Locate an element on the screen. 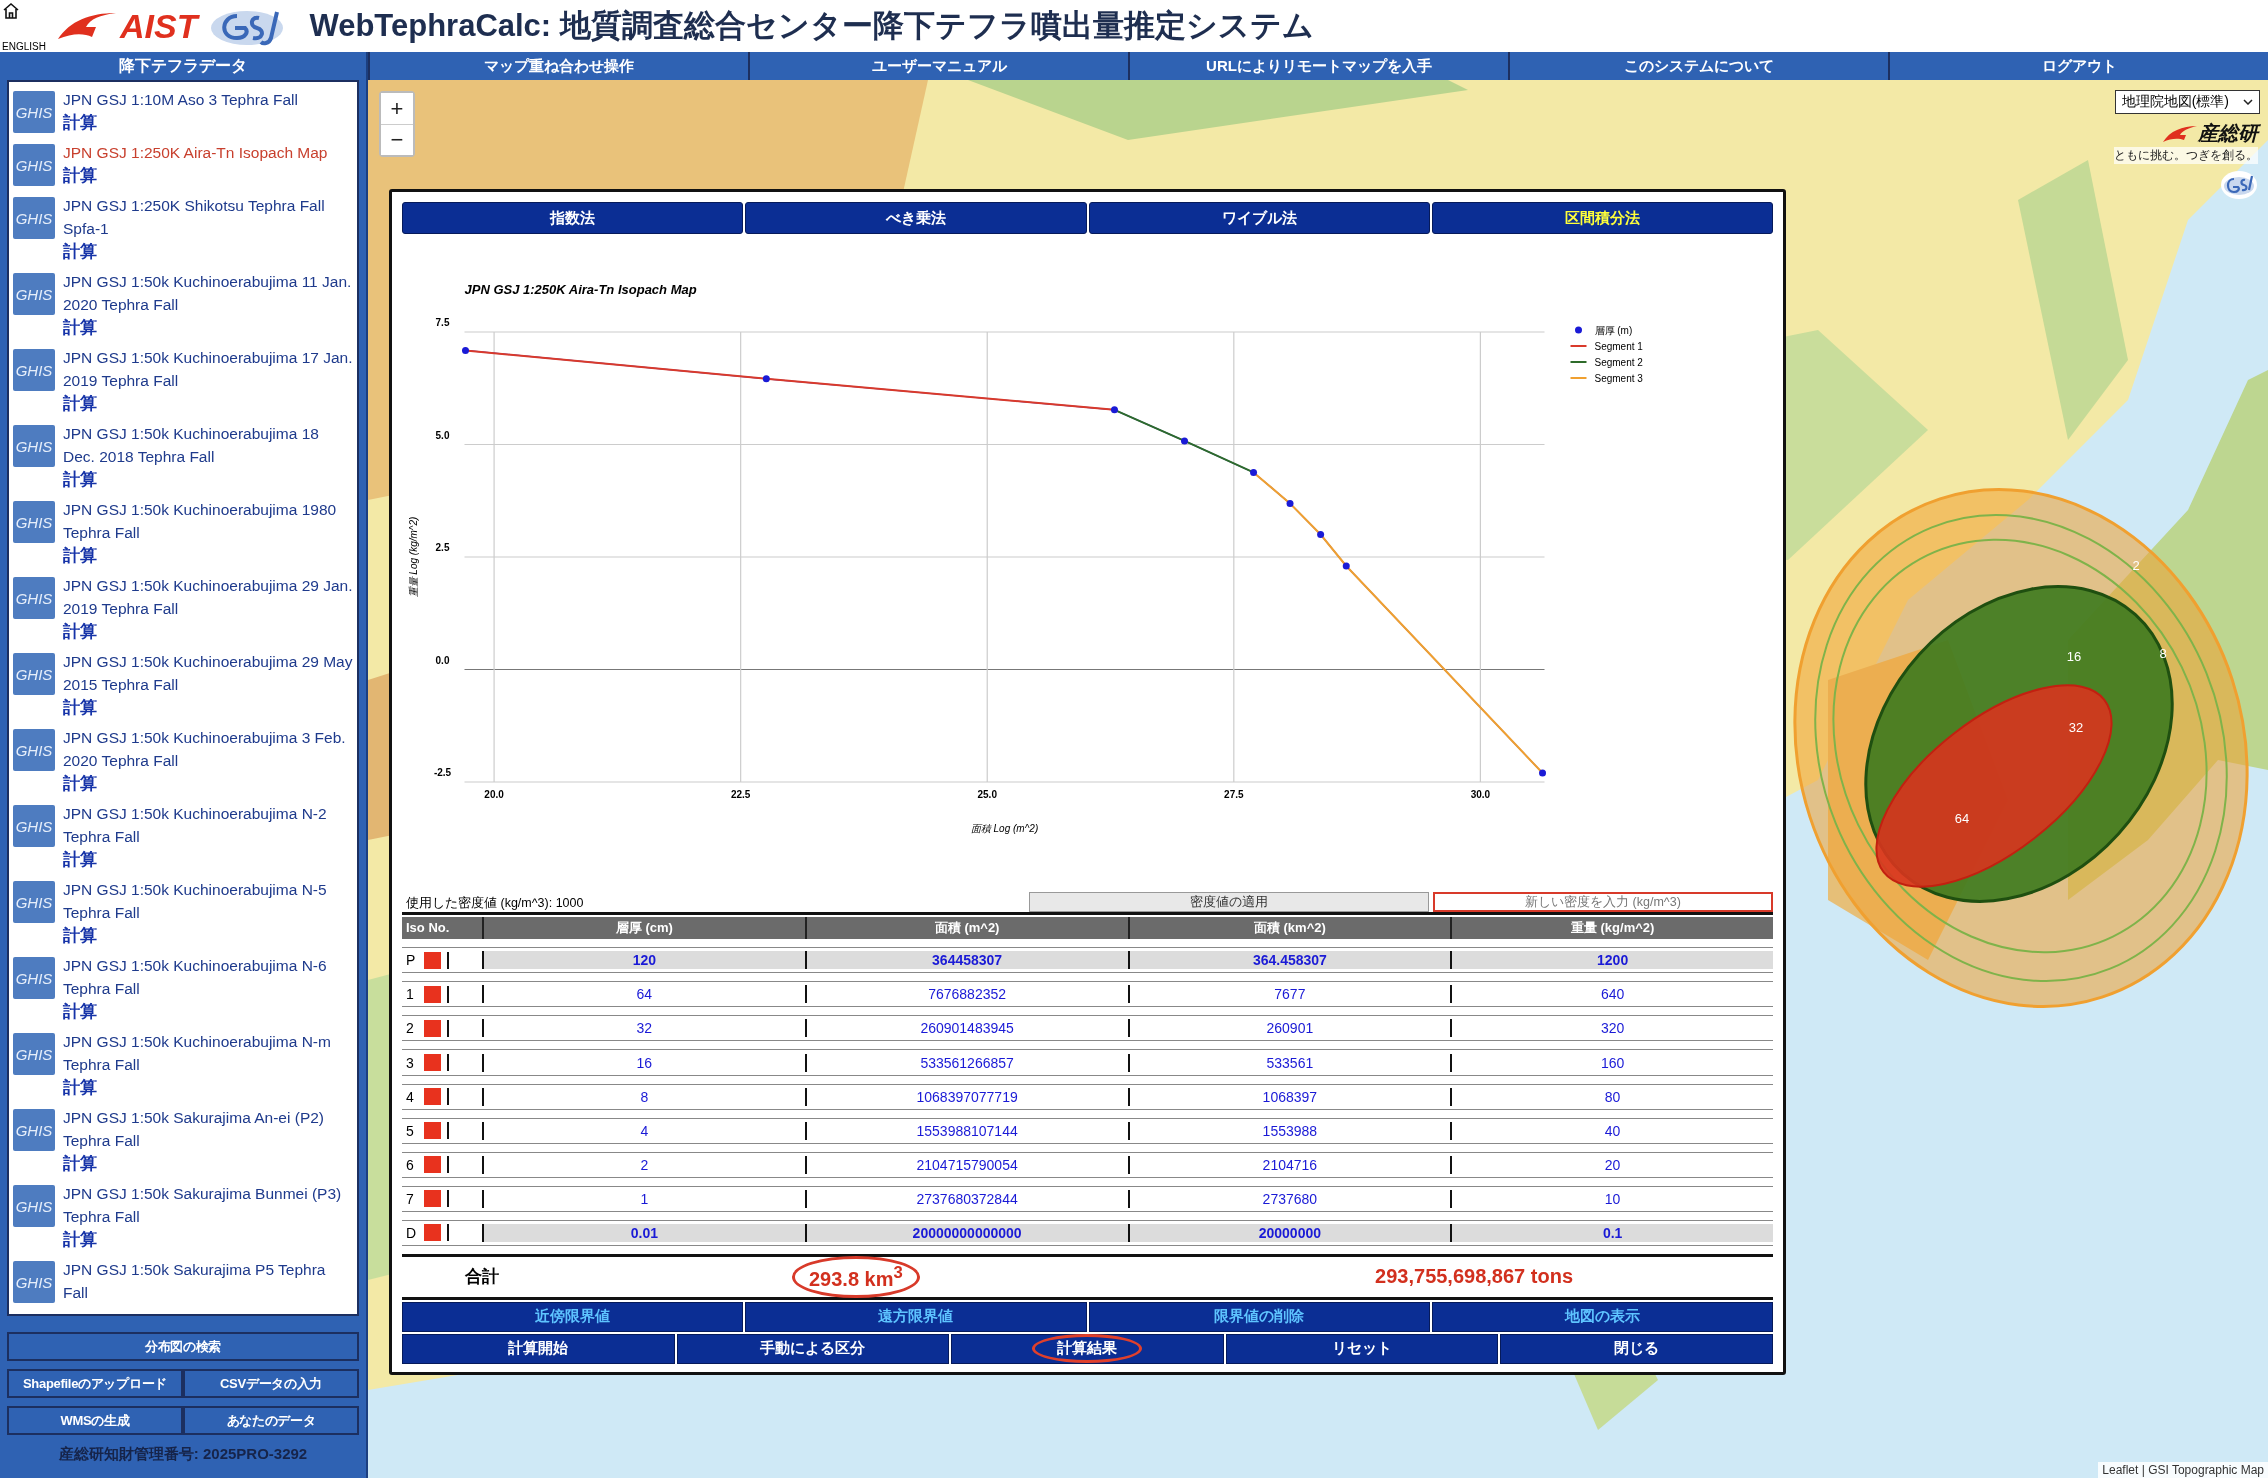 This screenshot has width=2268, height=1478. total-mass: 293,755,698,867 tons is located at coordinates (1474, 1277).